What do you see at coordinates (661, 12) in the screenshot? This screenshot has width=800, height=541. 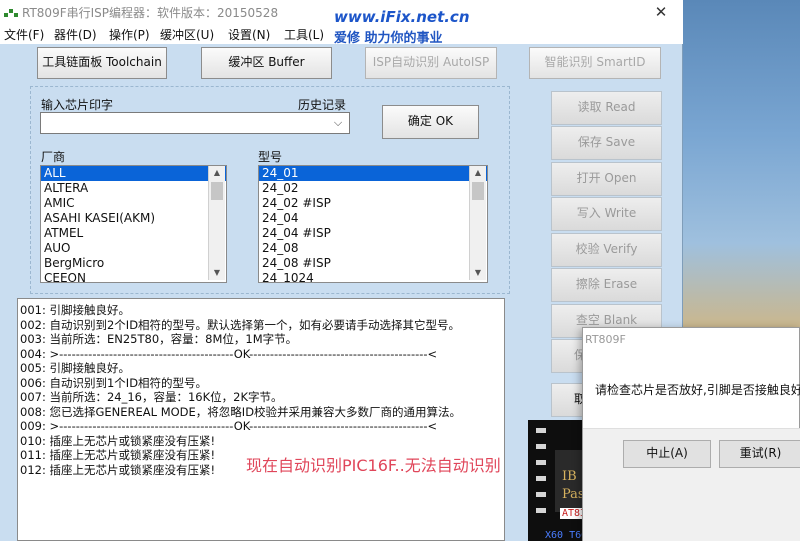 I see `close-icon: ✕` at bounding box center [661, 12].